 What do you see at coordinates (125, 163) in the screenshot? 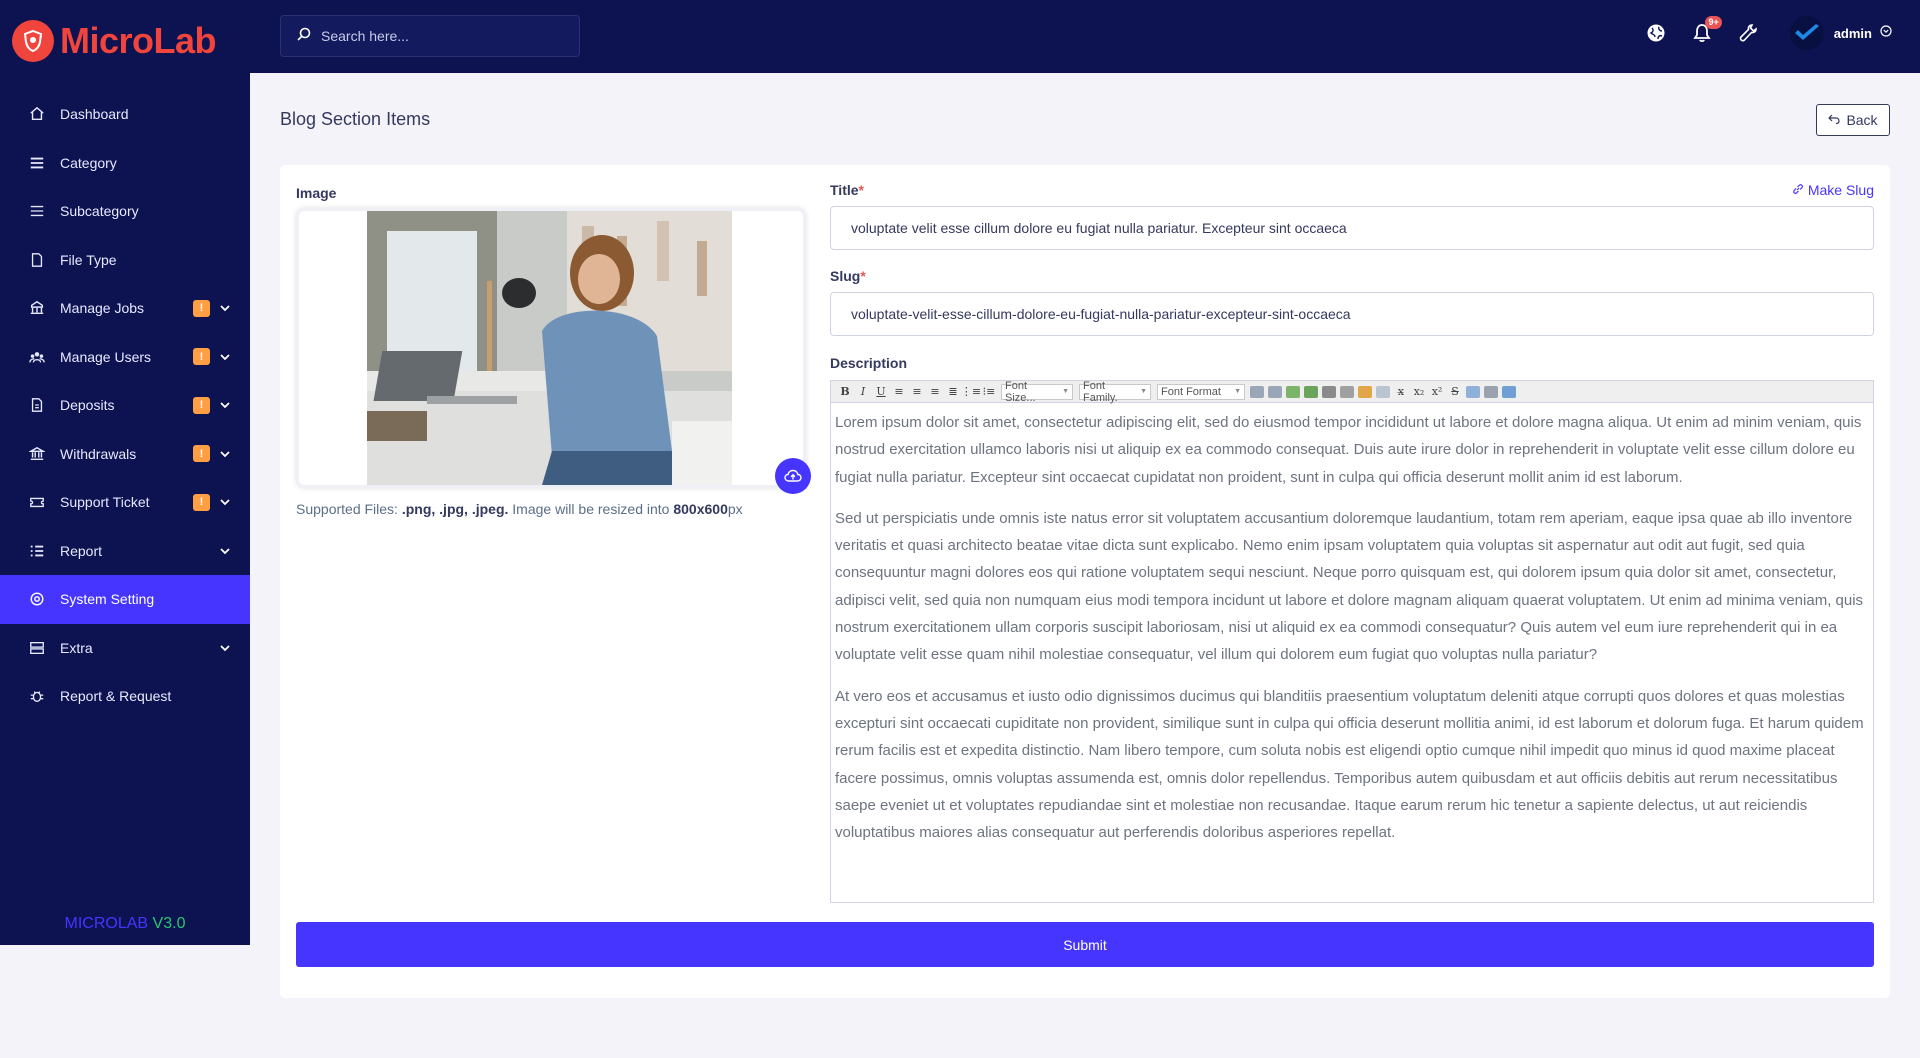
I see `sidebar-item-category: Category` at bounding box center [125, 163].